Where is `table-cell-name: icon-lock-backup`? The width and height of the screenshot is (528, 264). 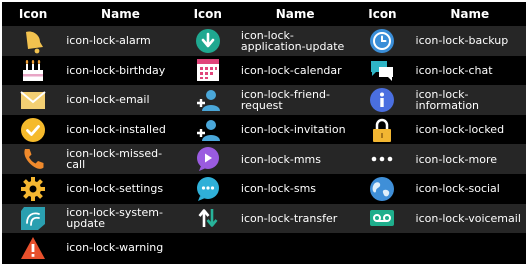
table-cell-name: icon-lock-backup is located at coordinates (469, 41).